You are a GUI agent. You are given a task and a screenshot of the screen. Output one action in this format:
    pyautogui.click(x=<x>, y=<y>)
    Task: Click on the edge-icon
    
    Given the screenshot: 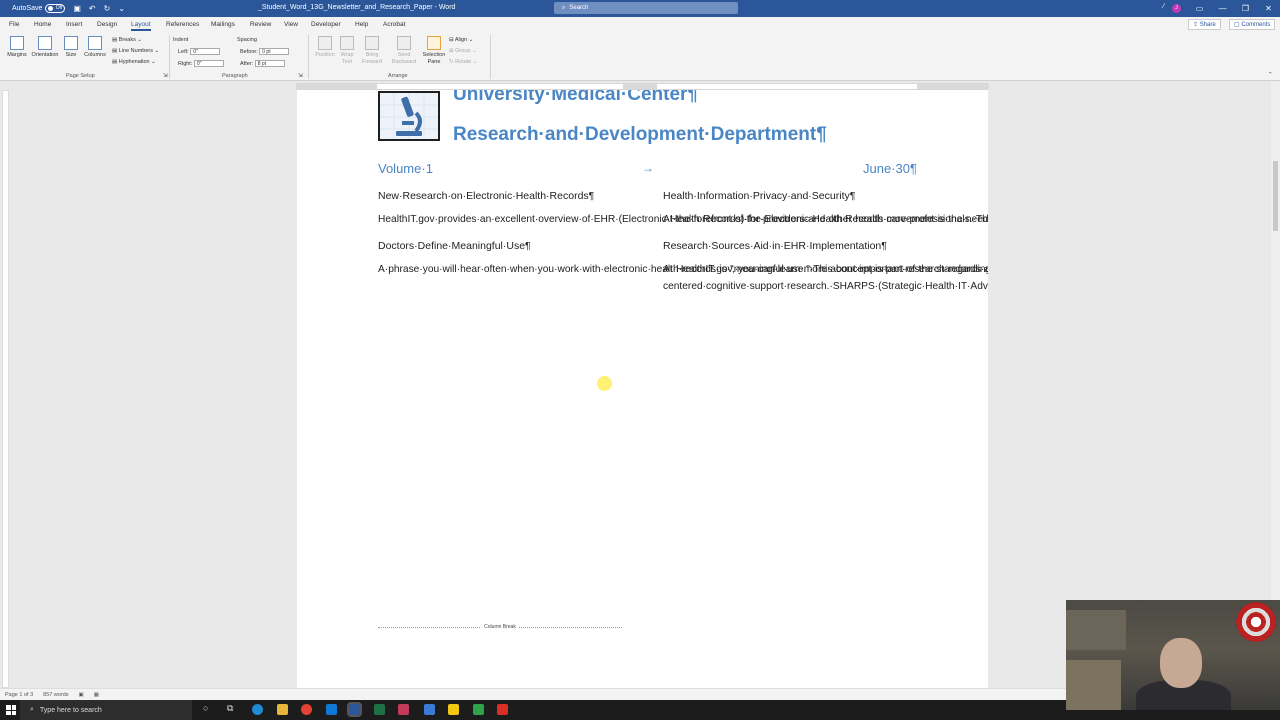 What is the action you would take?
    pyautogui.click(x=257, y=709)
    